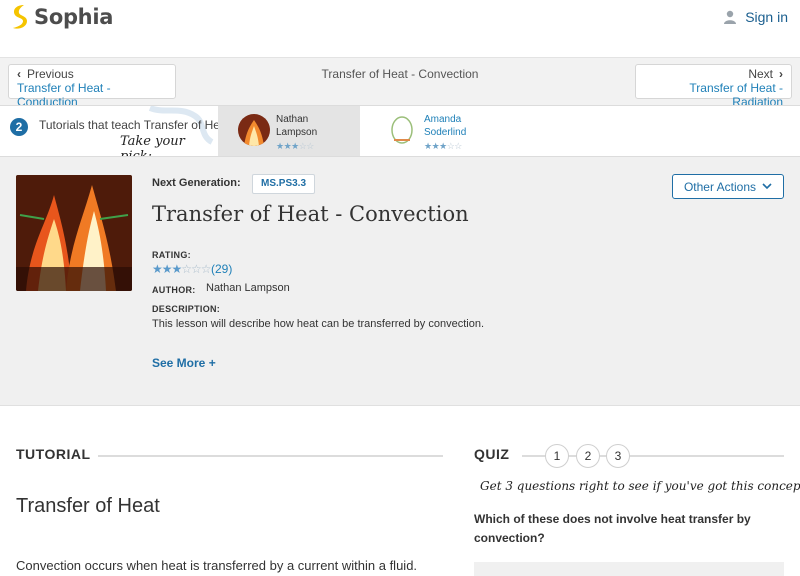 The height and width of the screenshot is (576, 800). Describe the element at coordinates (588, 456) in the screenshot. I see `quiz-step-2: 2` at that location.